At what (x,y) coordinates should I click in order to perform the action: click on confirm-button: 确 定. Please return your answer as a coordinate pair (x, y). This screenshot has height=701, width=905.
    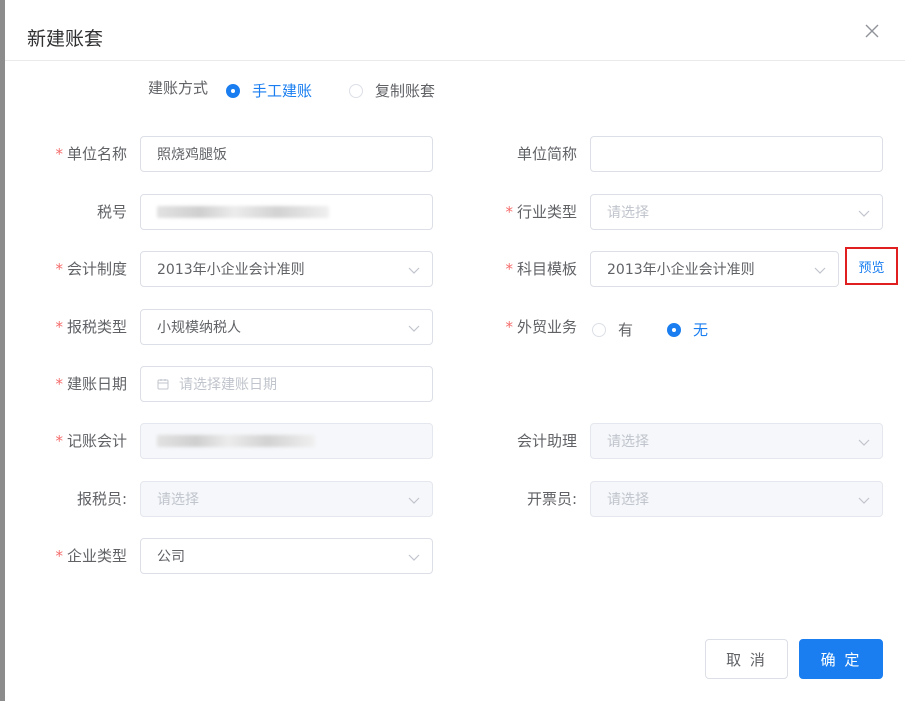
    Looking at the image, I should click on (841, 659).